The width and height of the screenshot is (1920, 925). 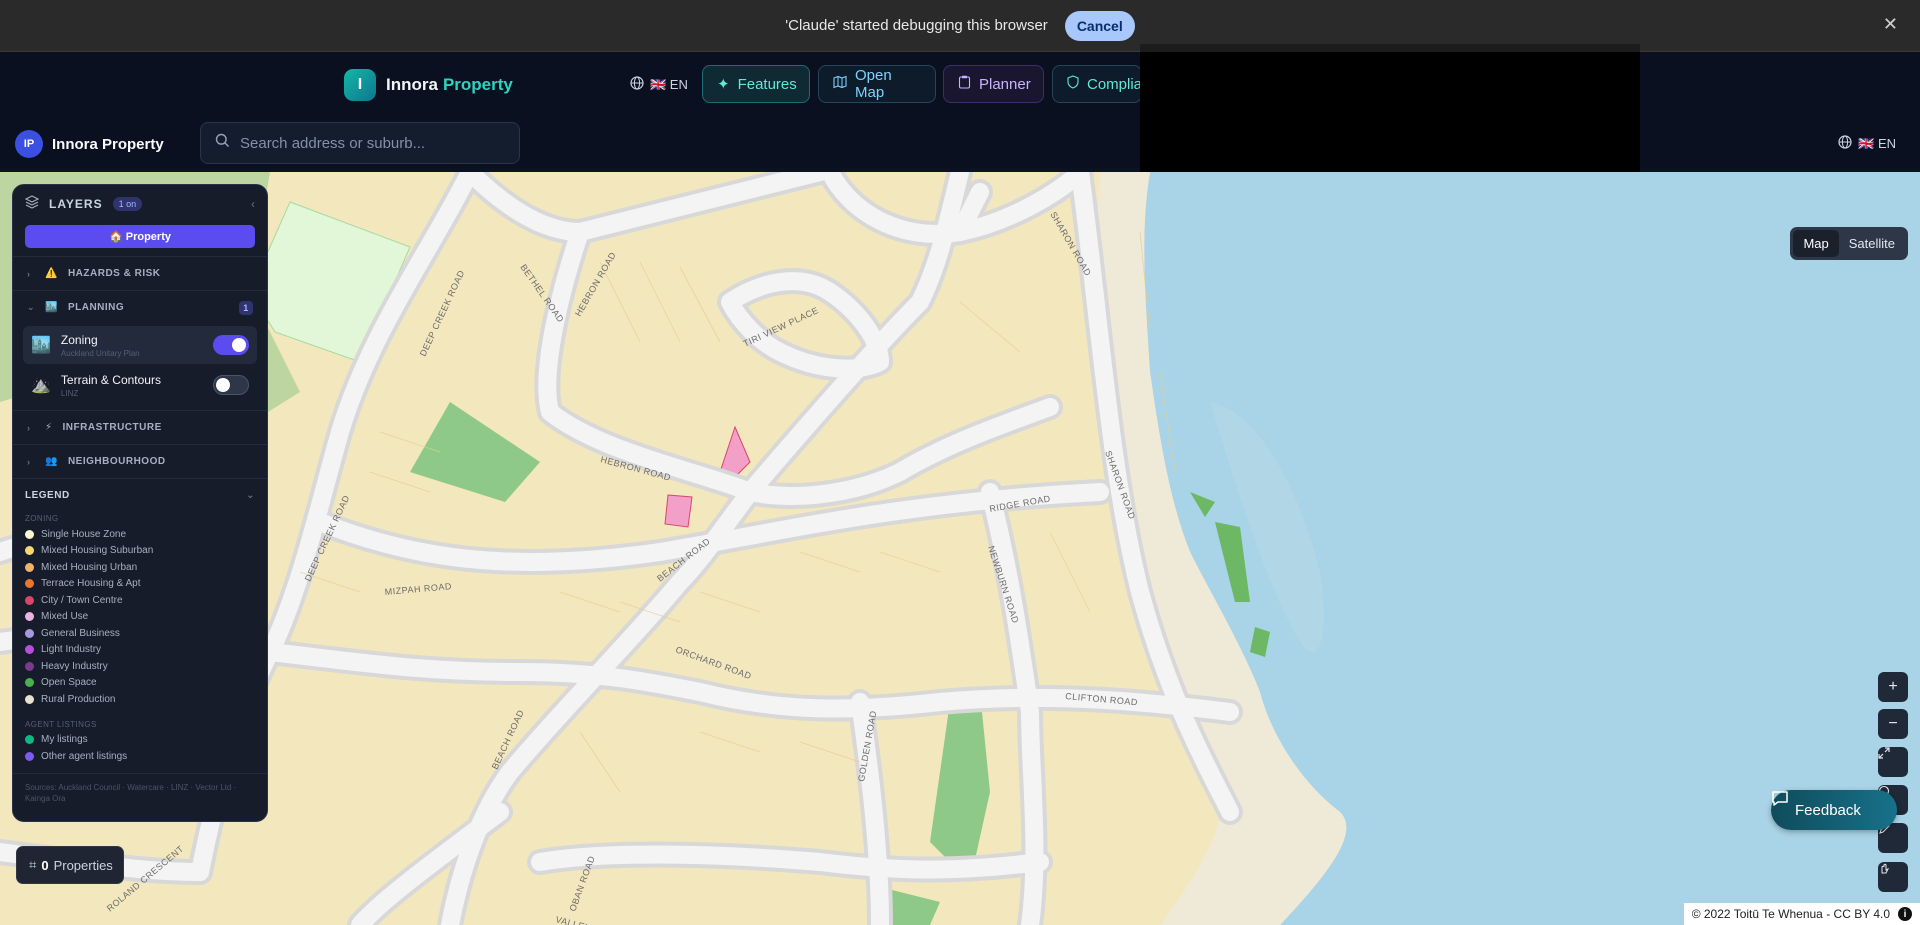 I want to click on people-icon: 👥, so click(x=51, y=461).